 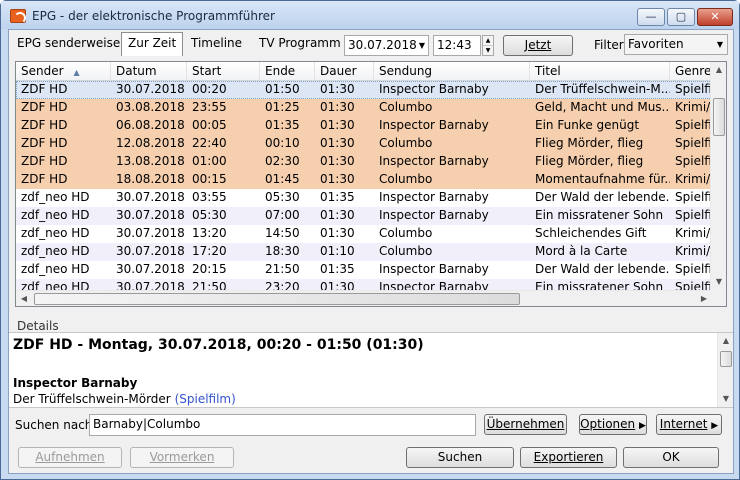 I want to click on cell-start: 13:20, so click(x=209, y=233).